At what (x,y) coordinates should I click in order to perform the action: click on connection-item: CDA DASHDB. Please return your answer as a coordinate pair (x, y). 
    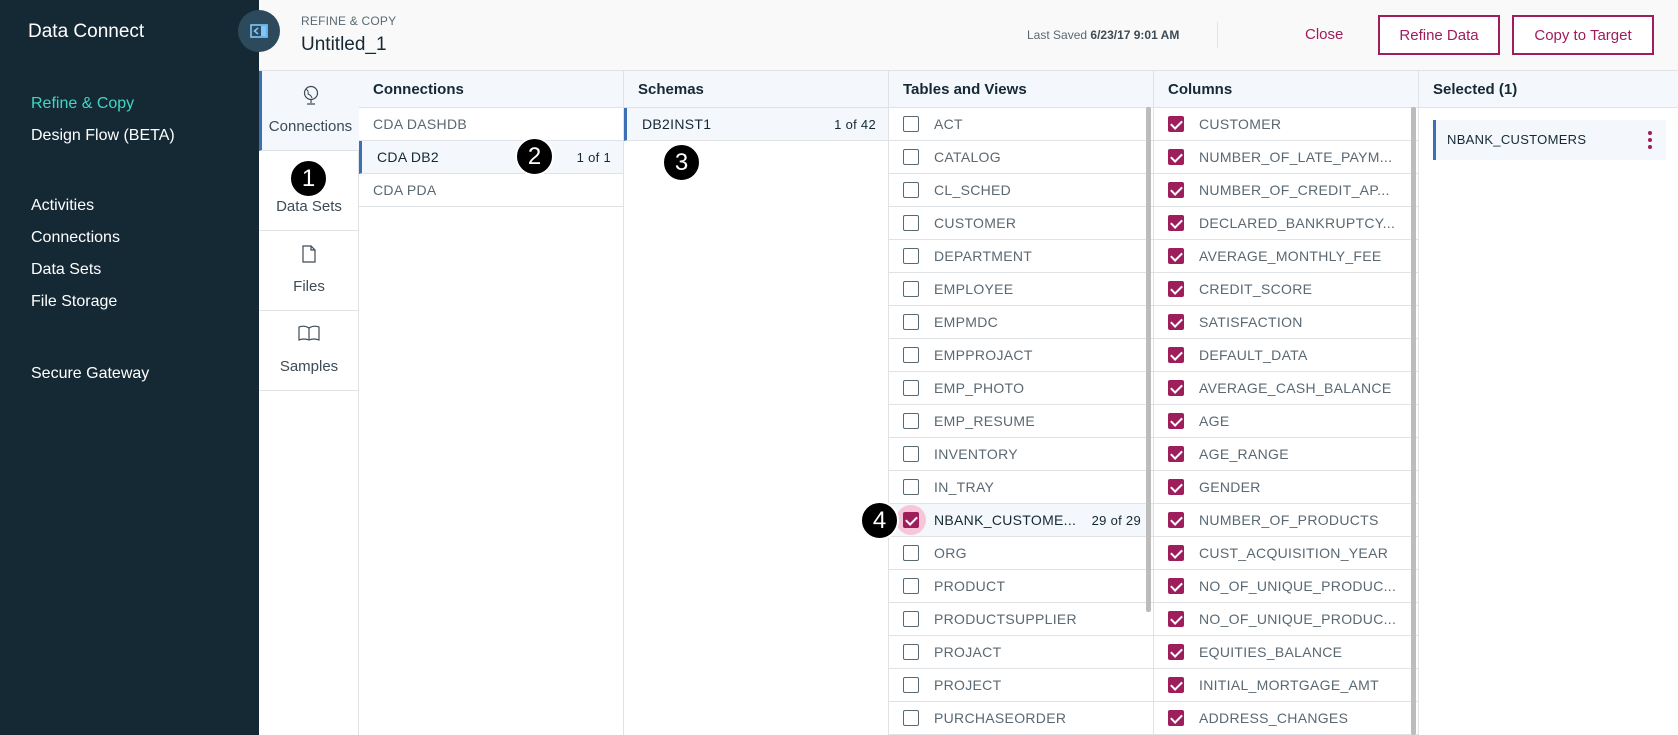
    Looking at the image, I should click on (491, 124).